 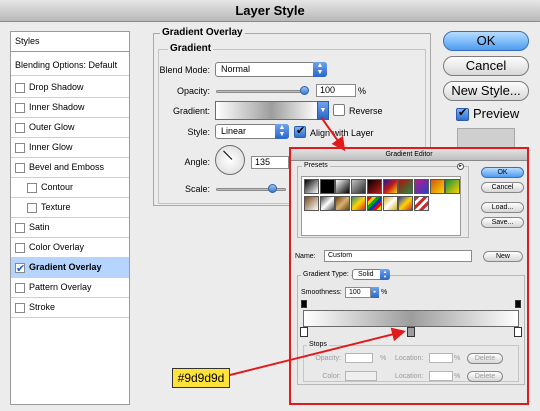 What do you see at coordinates (201, 378) in the screenshot?
I see `hex-color-callout: #9d9d9d` at bounding box center [201, 378].